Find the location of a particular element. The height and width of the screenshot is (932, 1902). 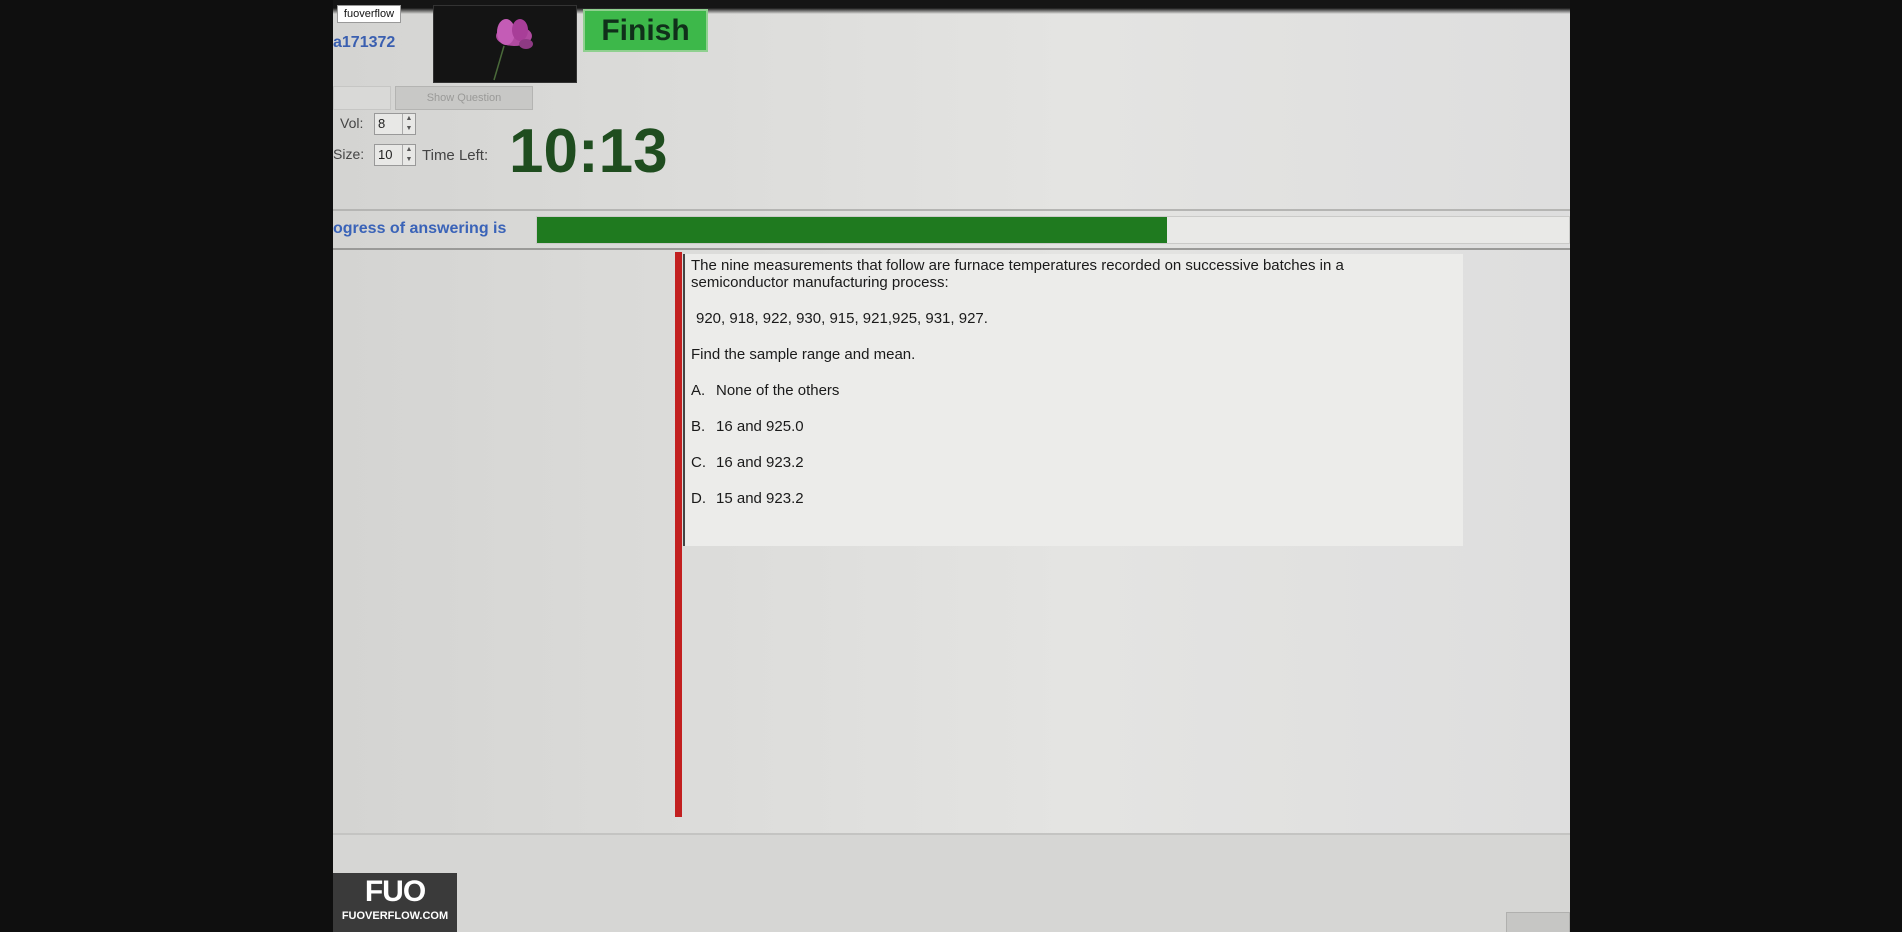

flower-image is located at coordinates (505, 44).